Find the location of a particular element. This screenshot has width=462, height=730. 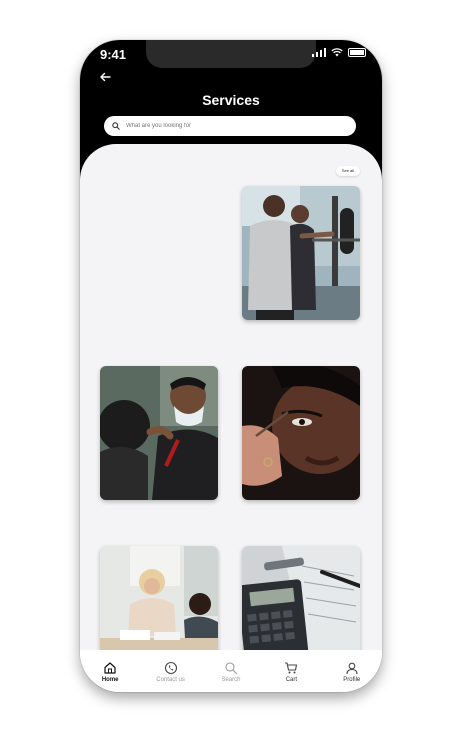

service-card-personal-trainer is located at coordinates (301, 253).